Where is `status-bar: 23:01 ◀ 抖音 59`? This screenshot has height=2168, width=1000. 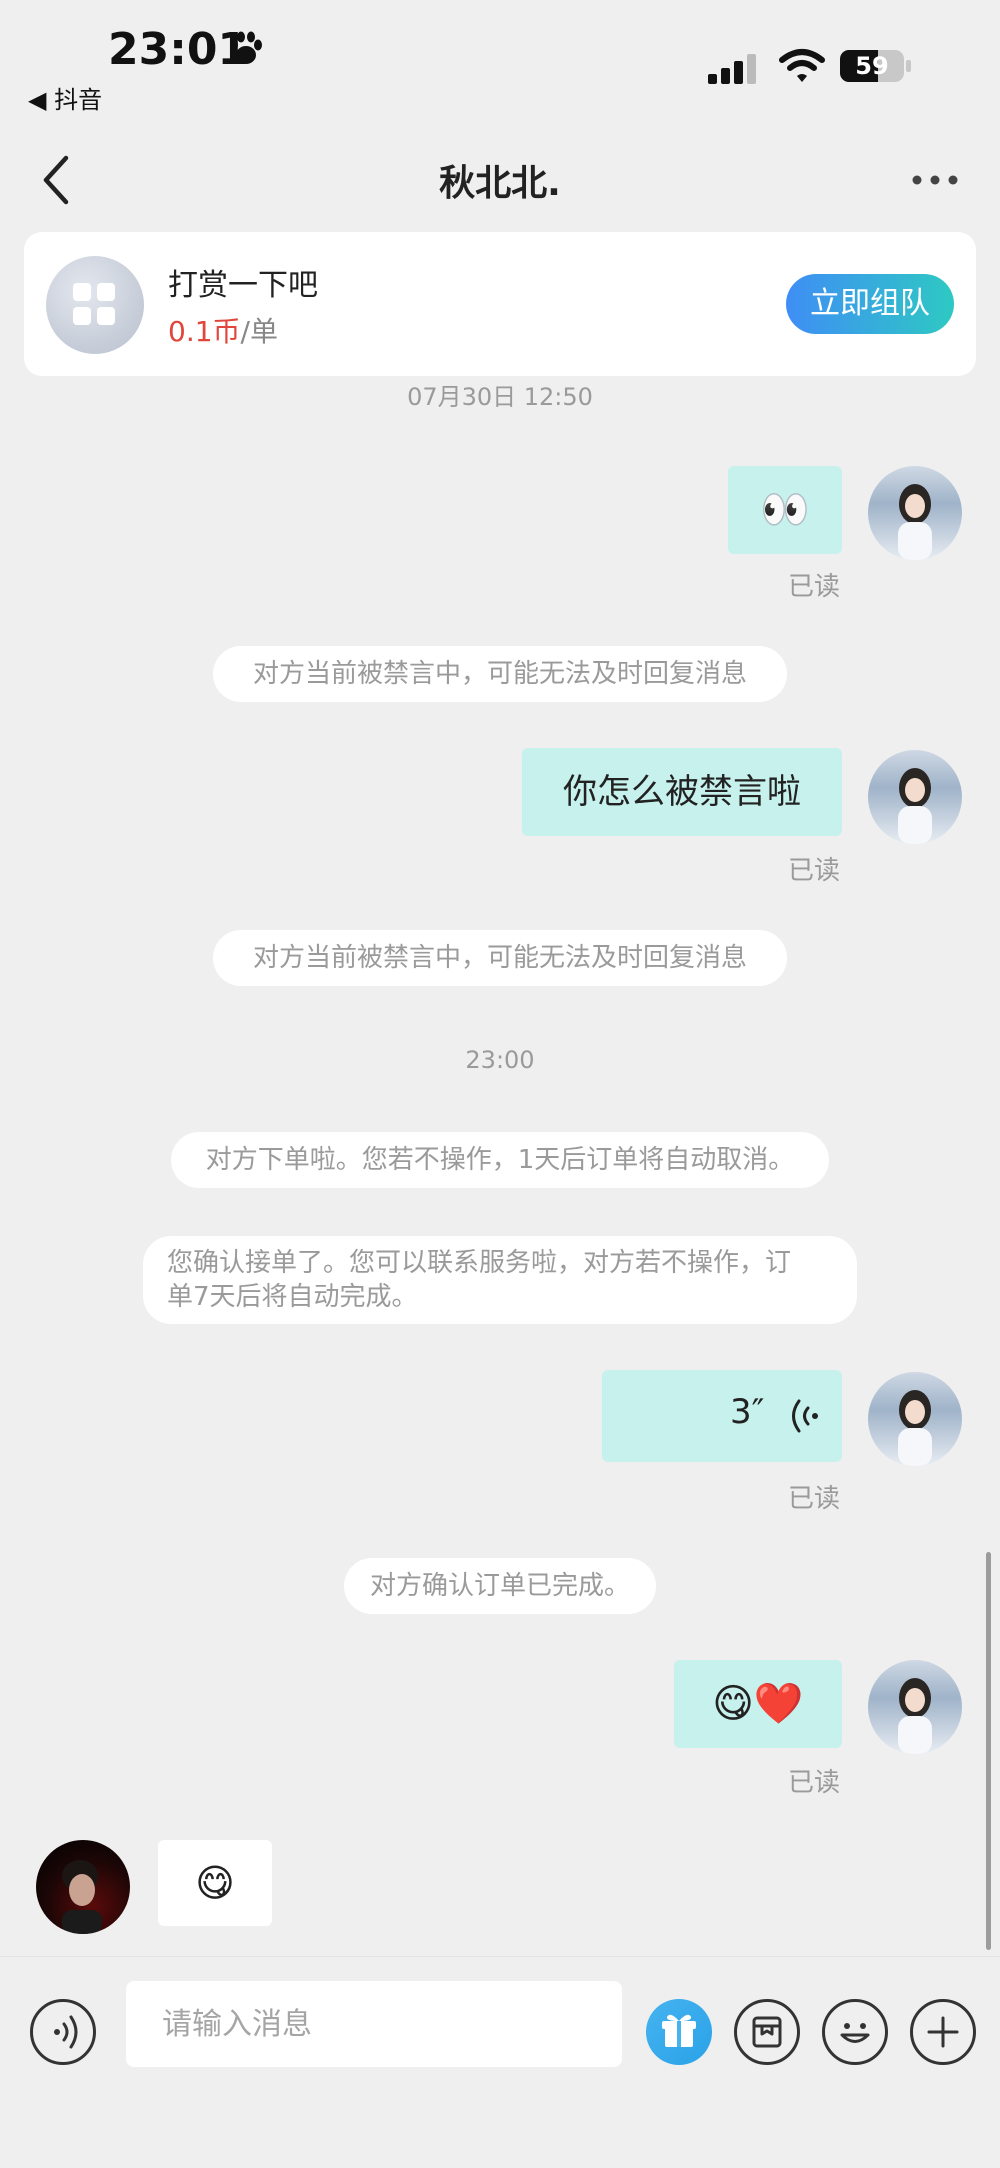 status-bar: 23:01 ◀ 抖音 59 is located at coordinates (500, 65).